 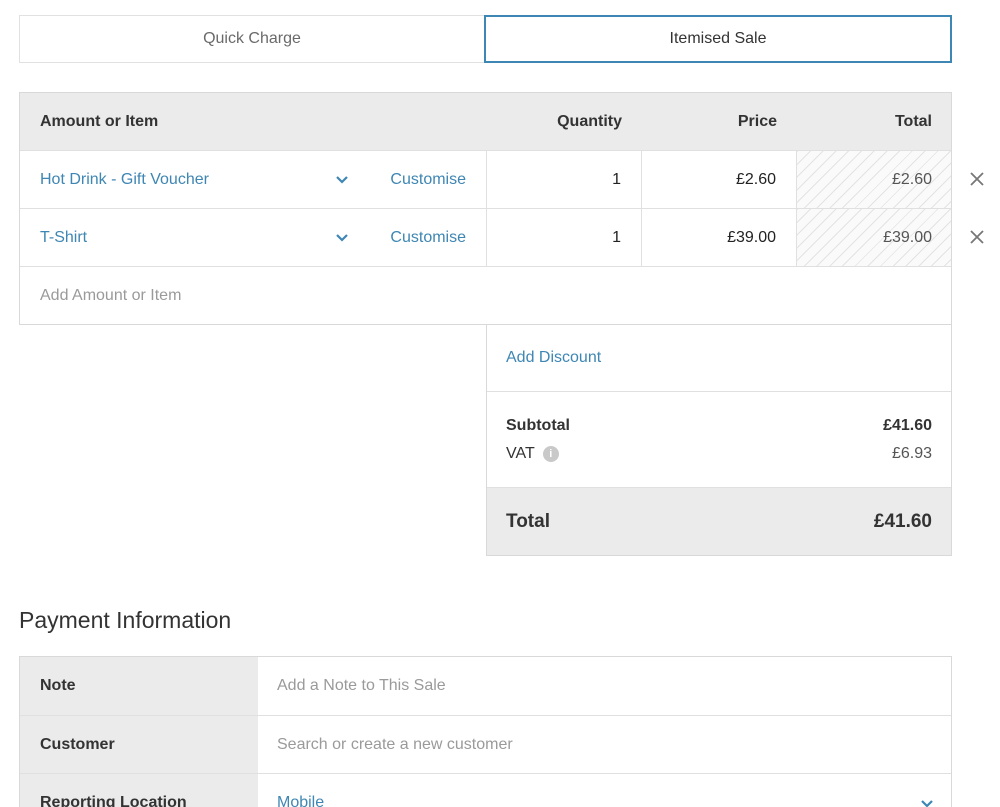 What do you see at coordinates (301, 800) in the screenshot?
I see `location-value: Mobile` at bounding box center [301, 800].